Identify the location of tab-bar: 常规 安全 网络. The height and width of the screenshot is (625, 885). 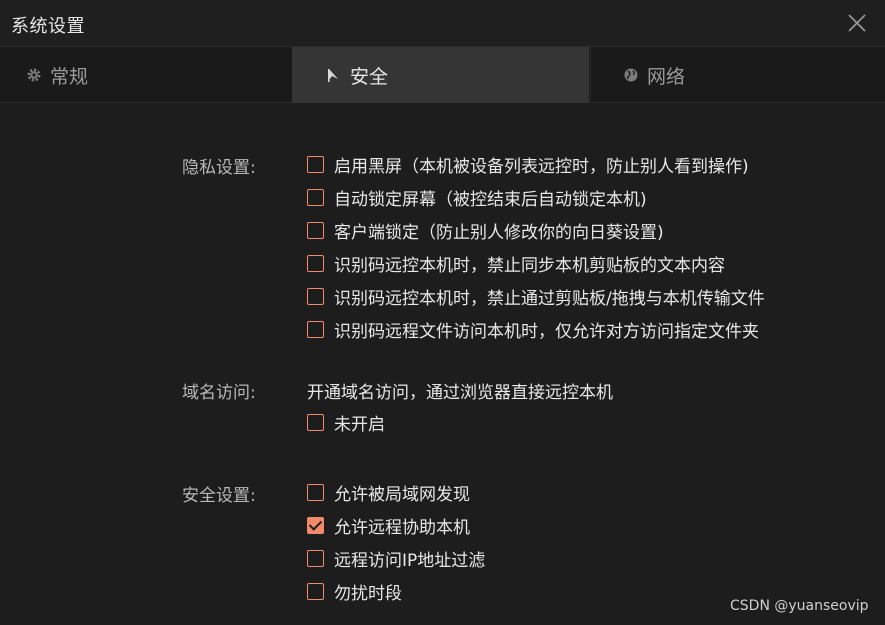
(442, 75).